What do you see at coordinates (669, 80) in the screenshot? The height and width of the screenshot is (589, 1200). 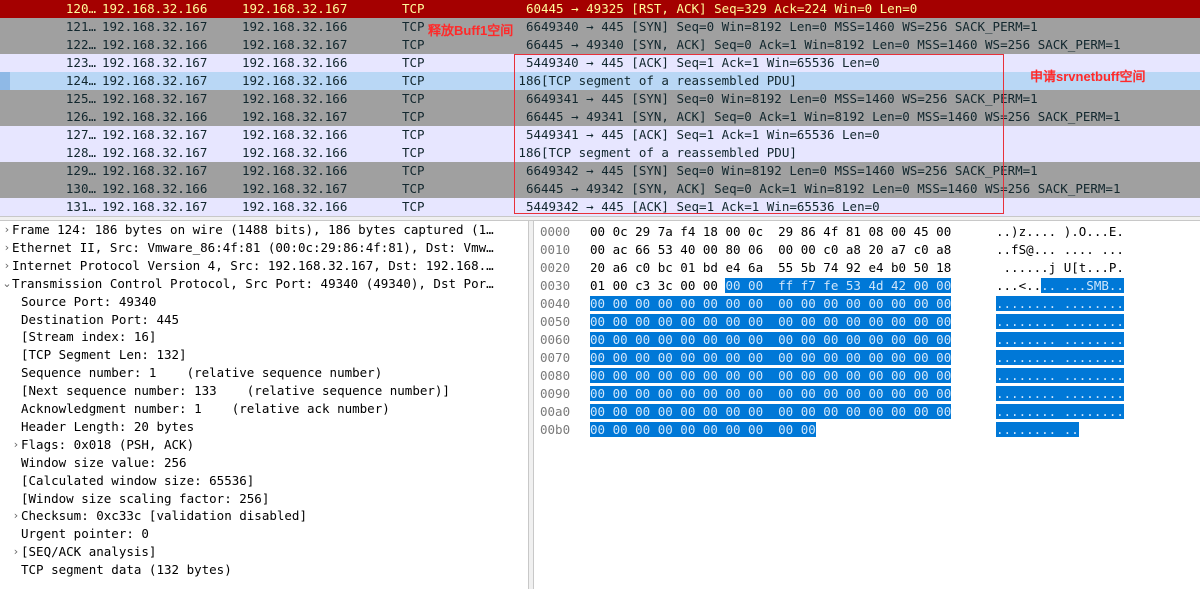 I see `packet-info: [TCP segment of a reassembled PDU]` at bounding box center [669, 80].